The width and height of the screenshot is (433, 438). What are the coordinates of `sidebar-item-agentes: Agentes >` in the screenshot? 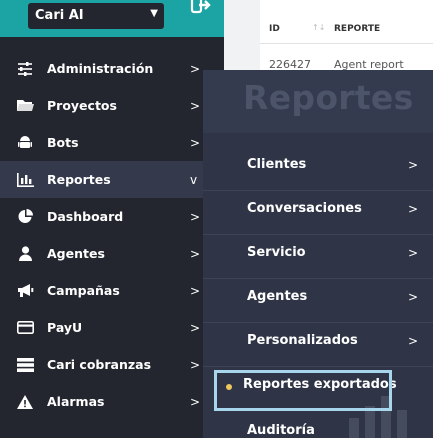 It's located at (112, 253).